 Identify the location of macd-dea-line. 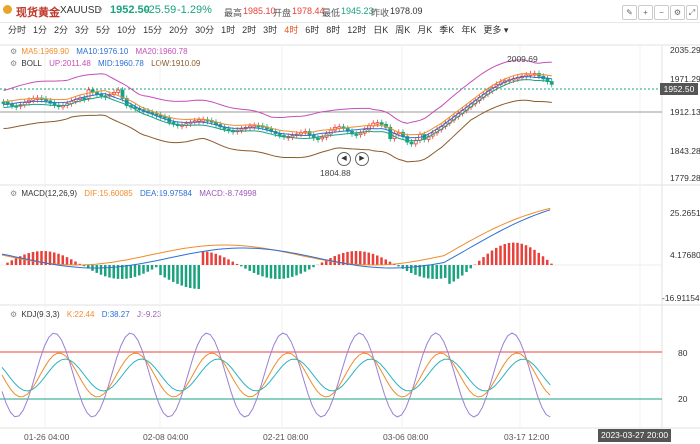
(276, 239).